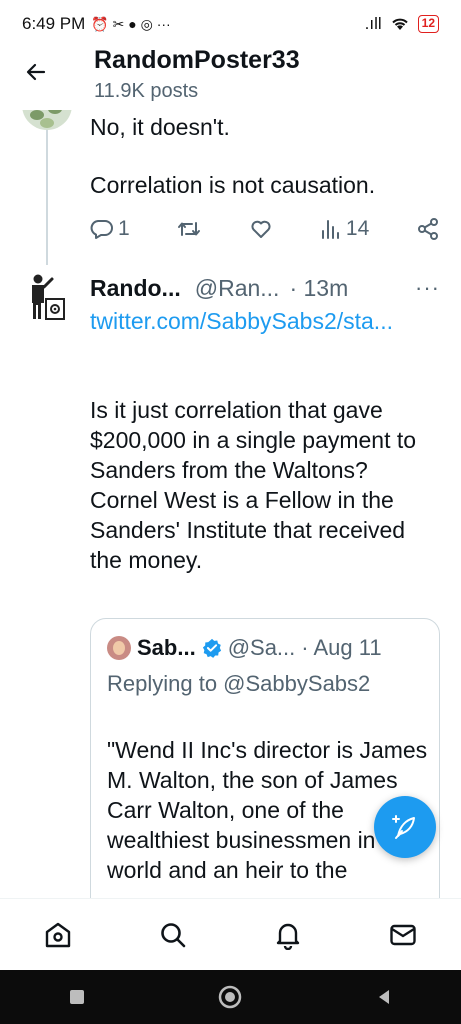  I want to click on like-button, so click(261, 229).